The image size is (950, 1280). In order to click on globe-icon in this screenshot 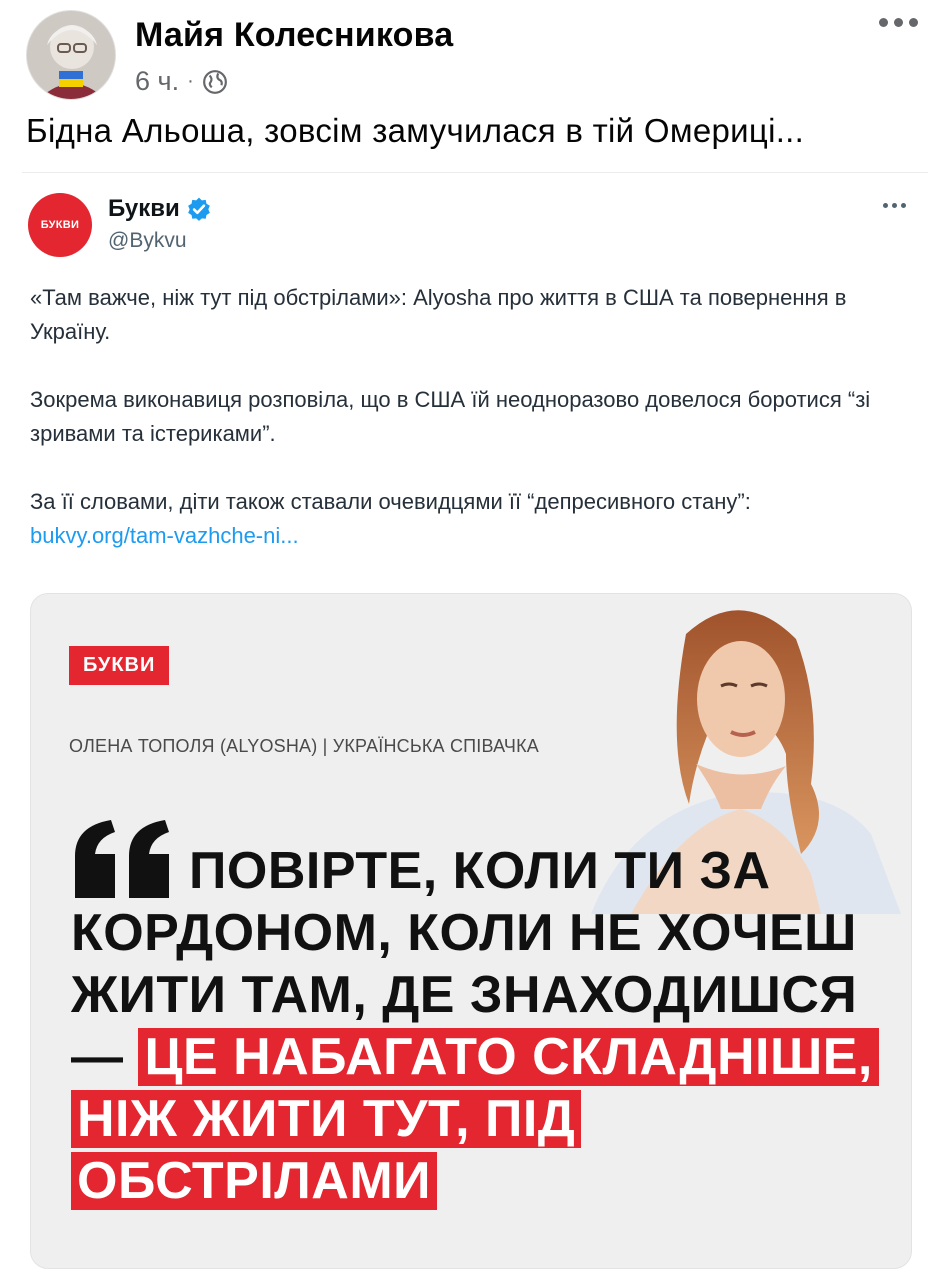, I will do `click(214, 81)`.